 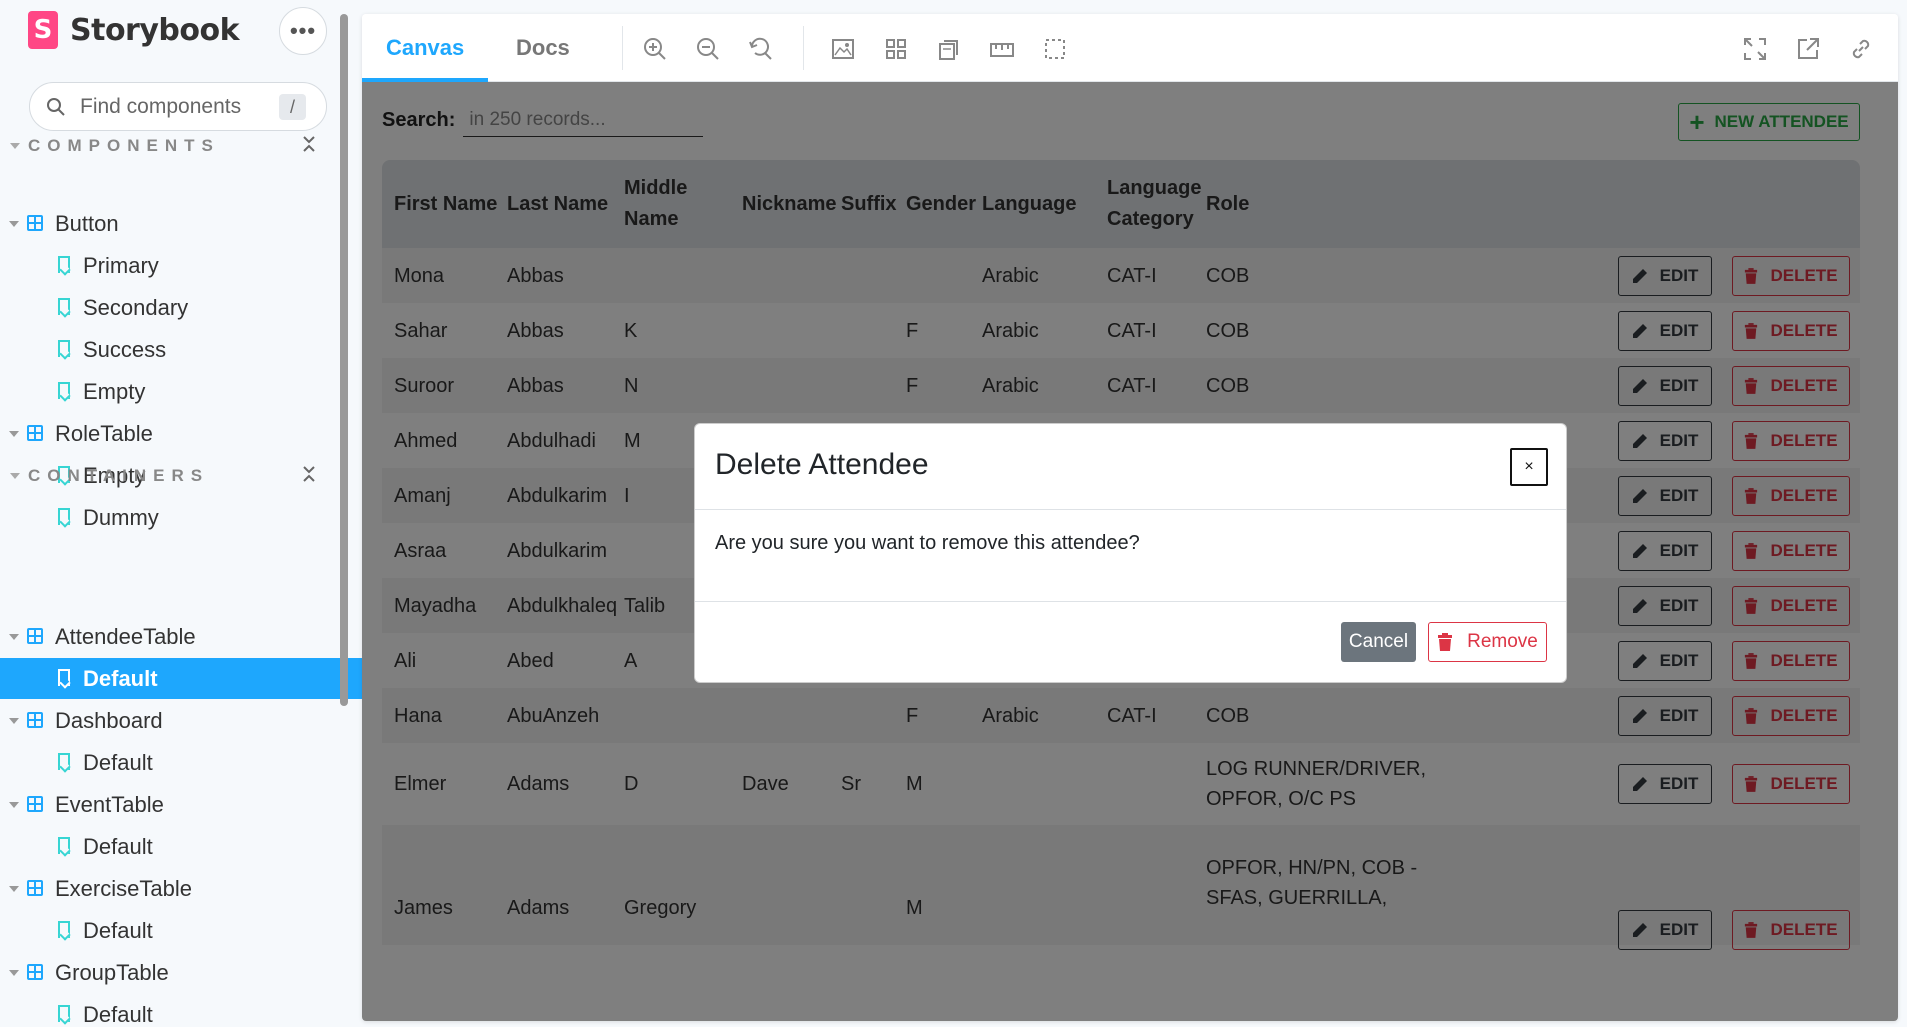 I want to click on sidebar-scrollbar, so click(x=344, y=360).